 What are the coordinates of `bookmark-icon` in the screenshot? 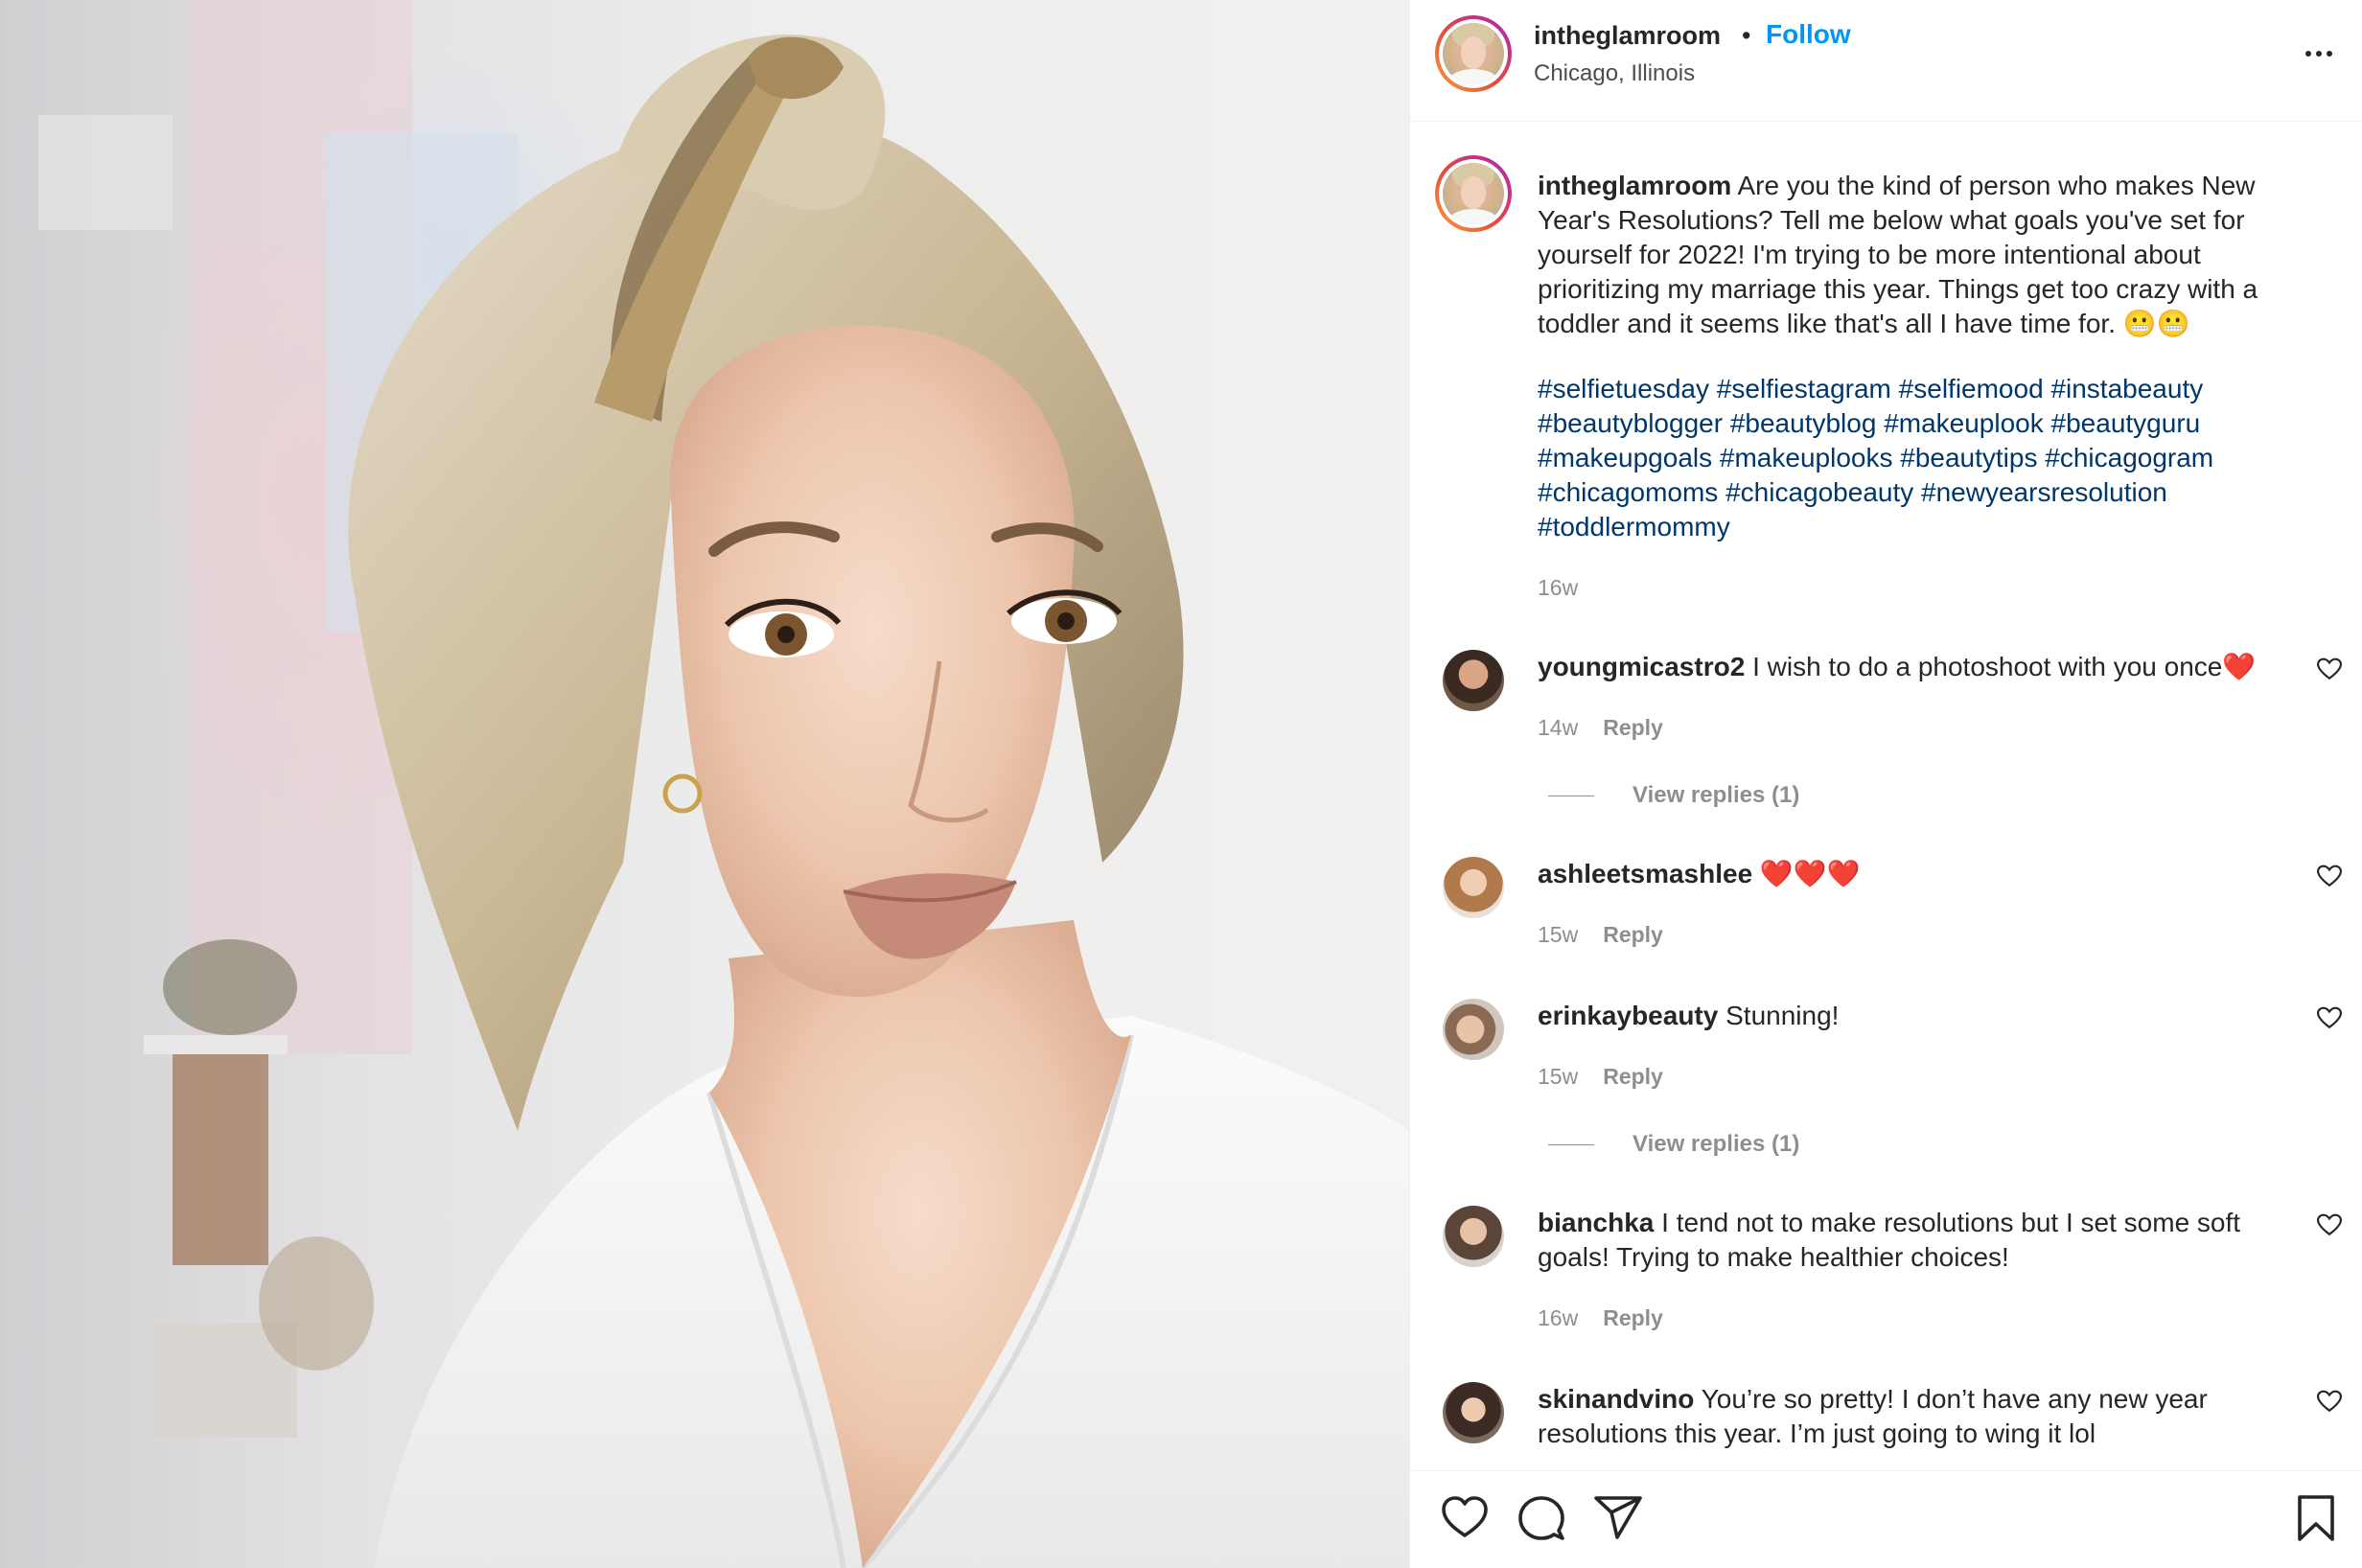 It's located at (2316, 1518).